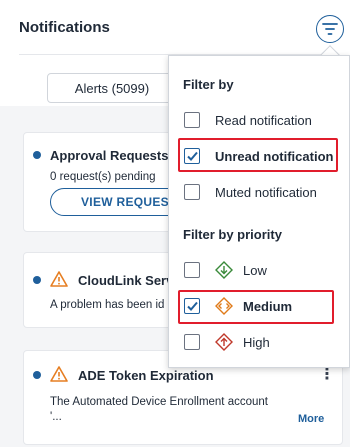  What do you see at coordinates (103, 177) in the screenshot?
I see `card-text: 0 request(s) pending` at bounding box center [103, 177].